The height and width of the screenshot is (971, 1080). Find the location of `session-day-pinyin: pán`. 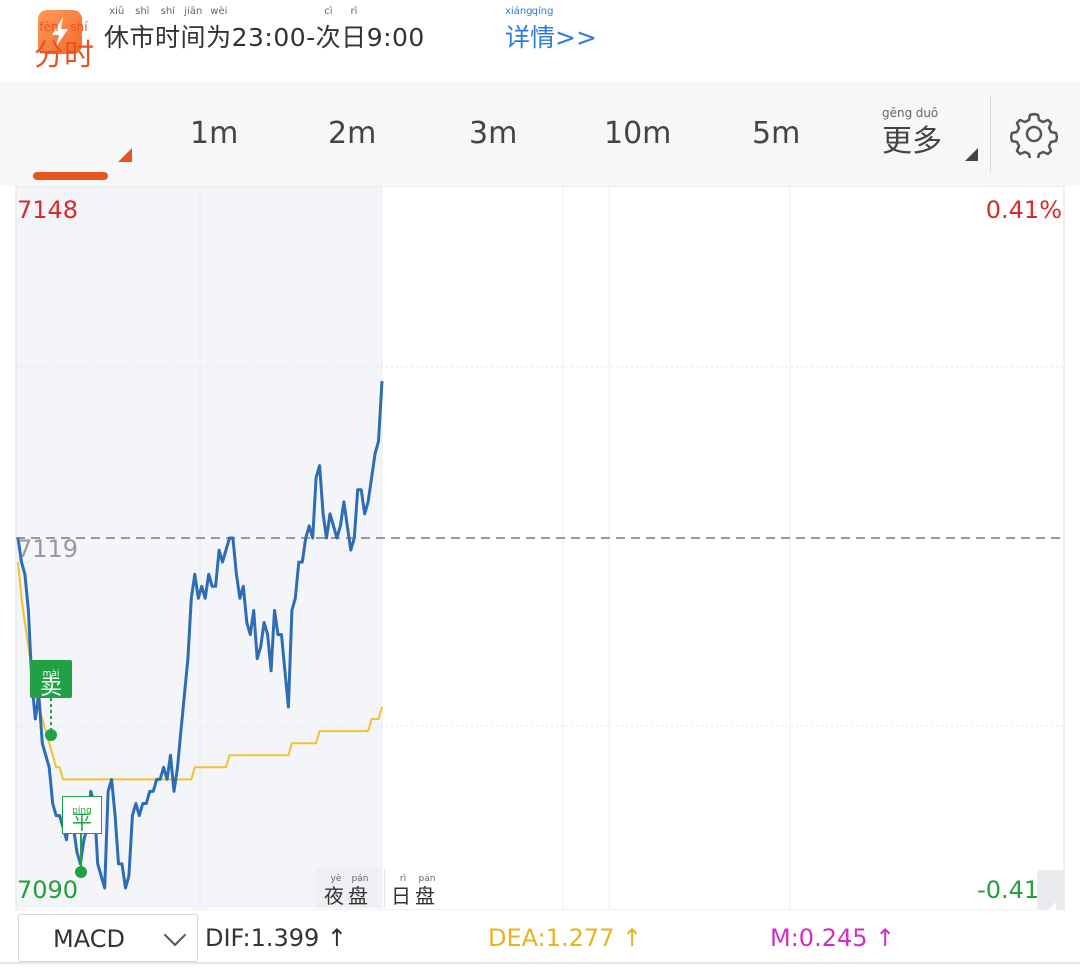

session-day-pinyin: pán is located at coordinates (427, 879).